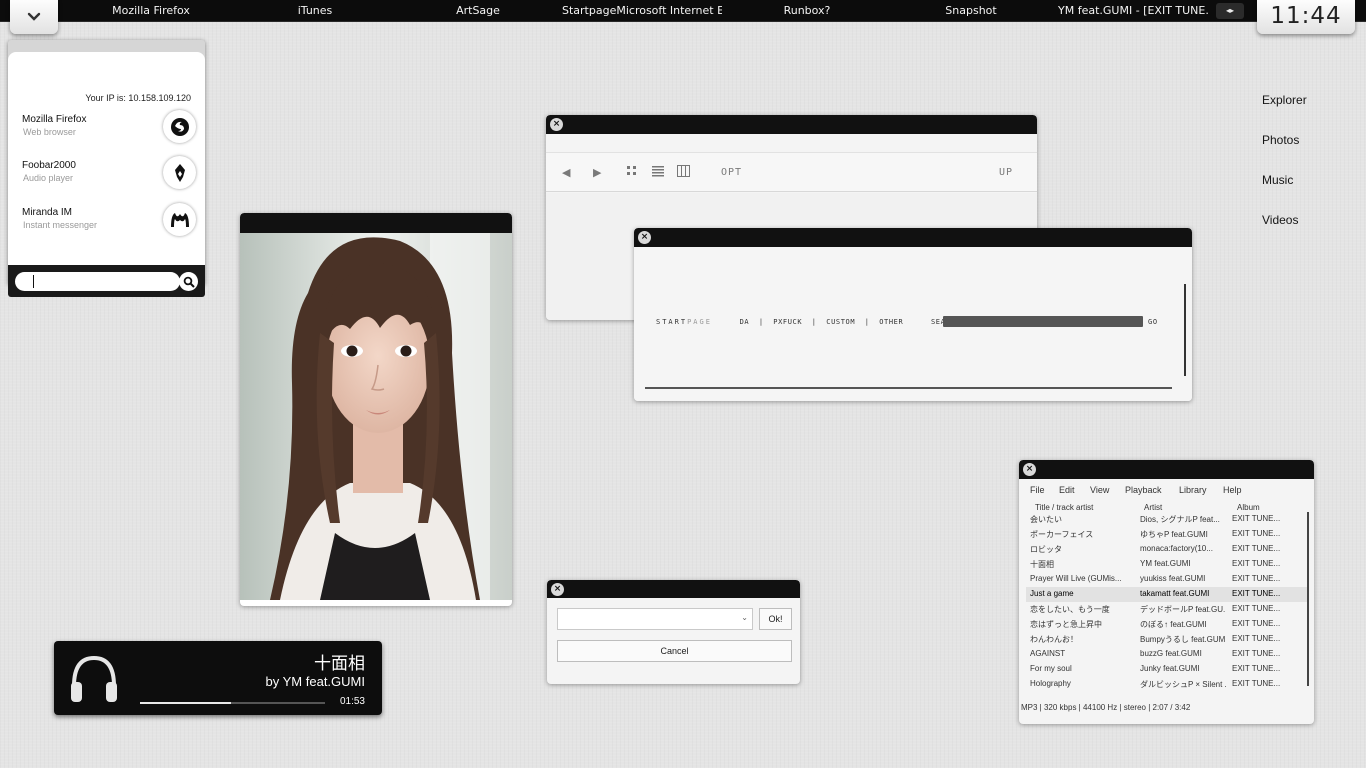 The height and width of the screenshot is (768, 1366). What do you see at coordinates (60, 225) in the screenshot?
I see `app-description: Instant messenger` at bounding box center [60, 225].